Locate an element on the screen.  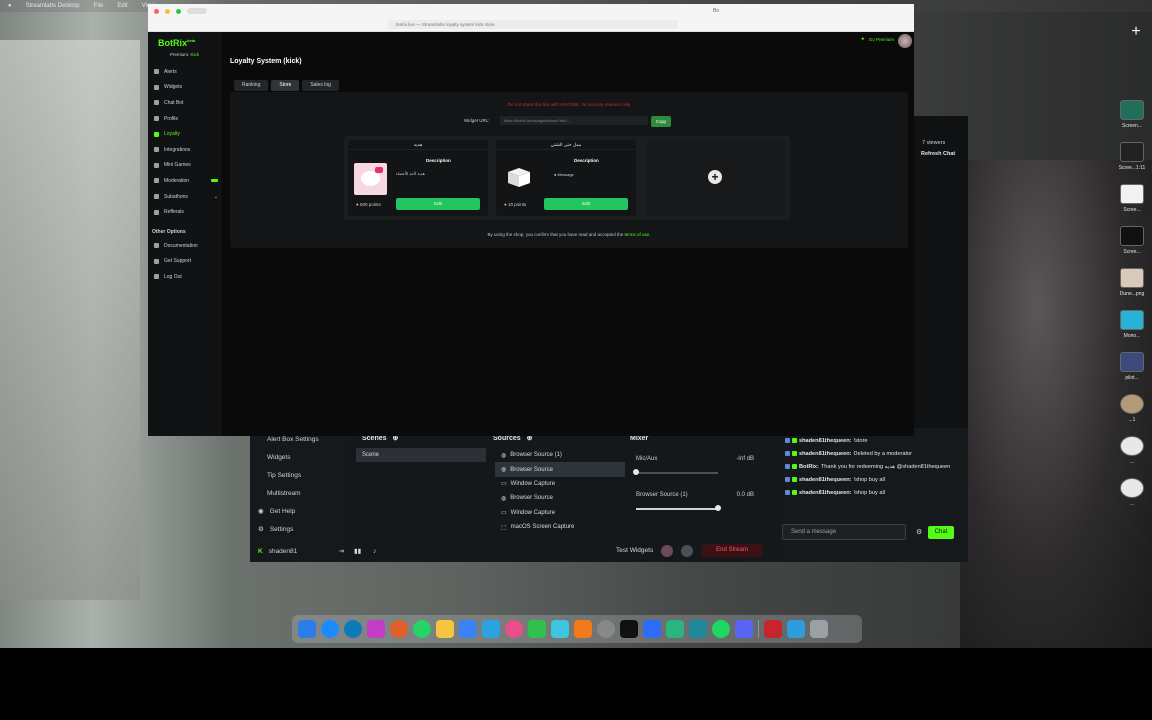
nav-widgets: Widgets is located at coordinates (300, 457).